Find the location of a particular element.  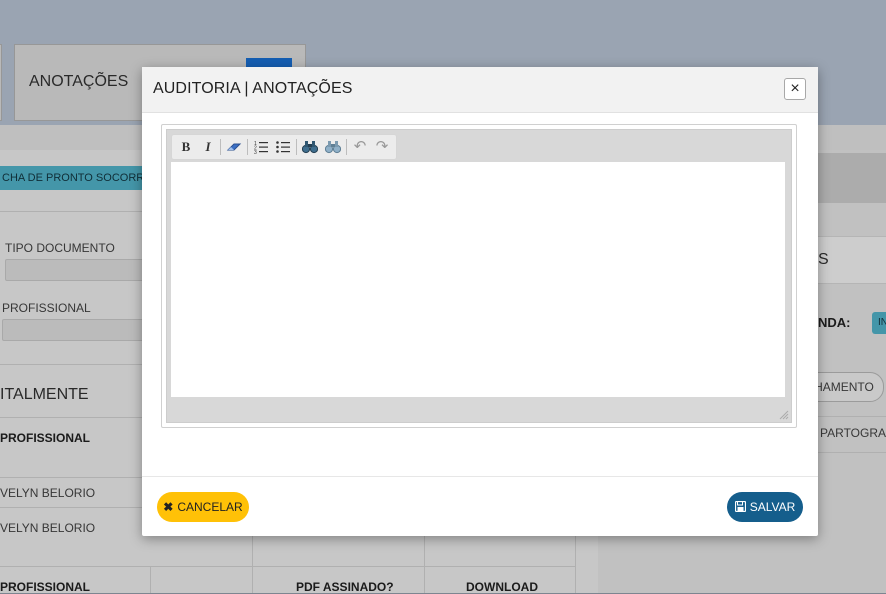

eraser-icon is located at coordinates (234, 147).